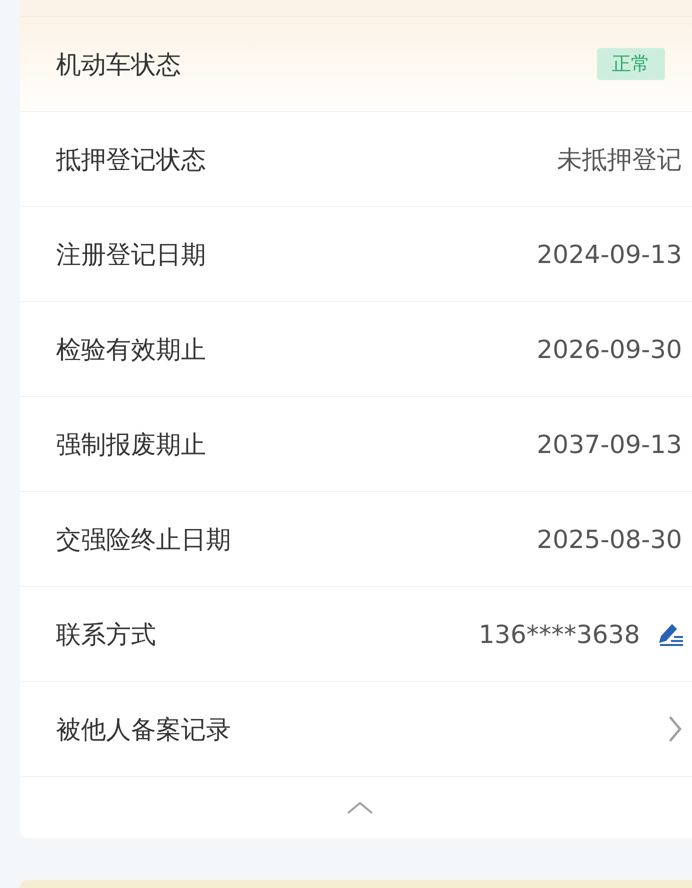 The height and width of the screenshot is (888, 692). I want to click on field-value: 2024-09-13, so click(609, 254).